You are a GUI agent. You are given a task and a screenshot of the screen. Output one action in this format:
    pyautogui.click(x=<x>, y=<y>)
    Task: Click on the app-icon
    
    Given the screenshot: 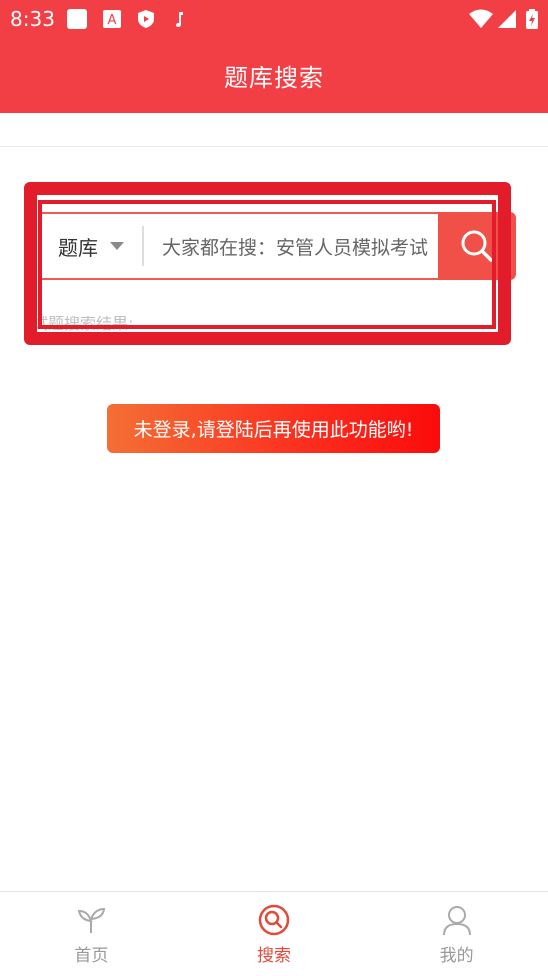 What is the action you would take?
    pyautogui.click(x=77, y=19)
    